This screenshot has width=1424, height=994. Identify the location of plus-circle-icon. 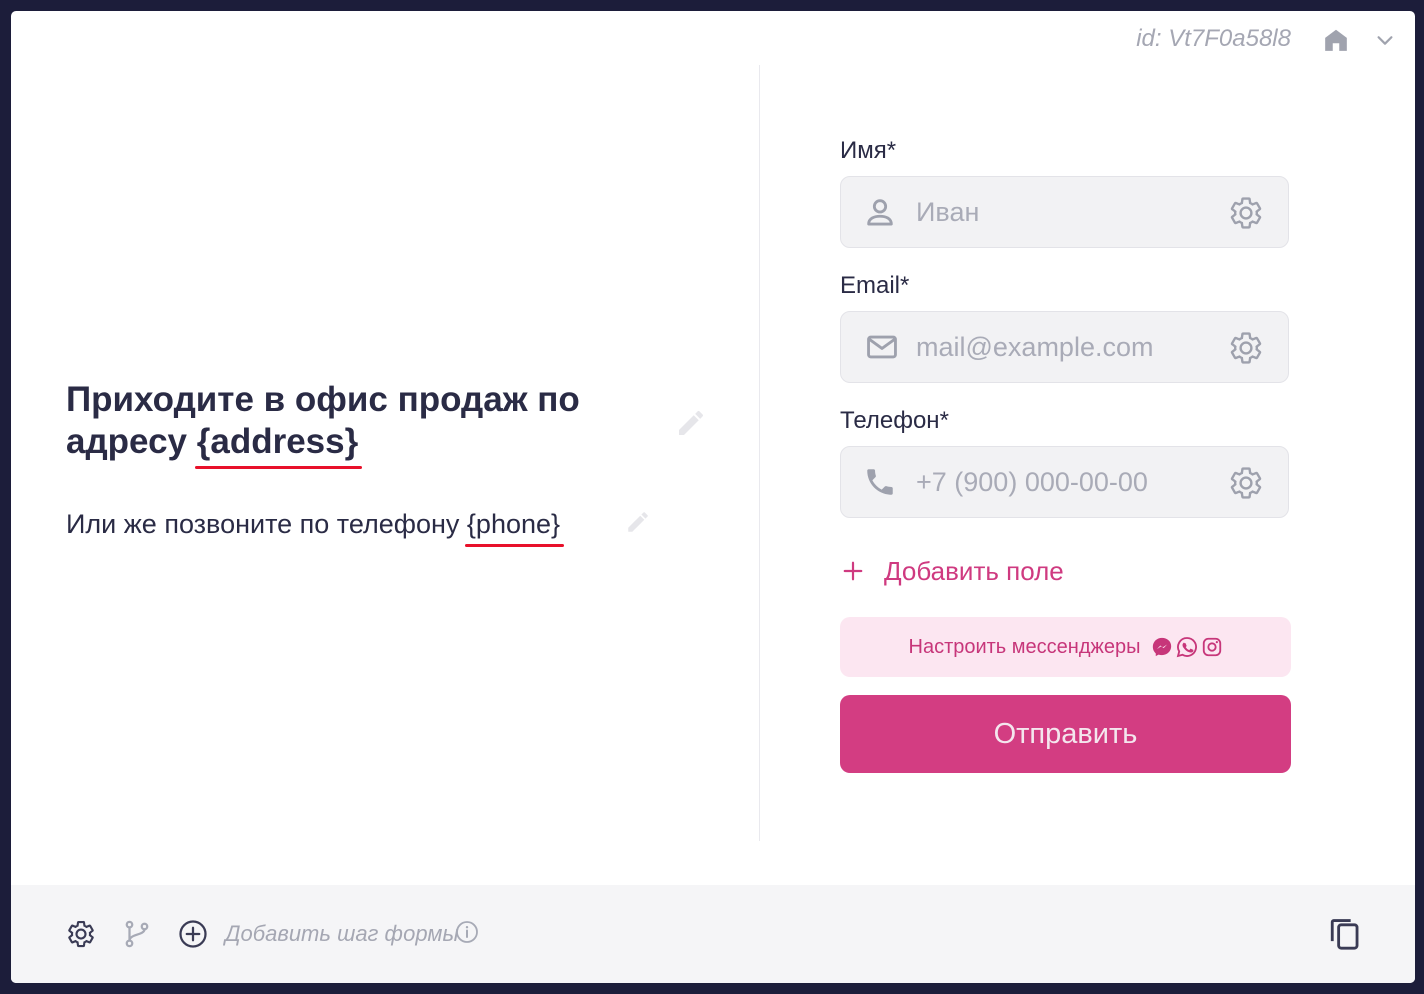
(193, 934).